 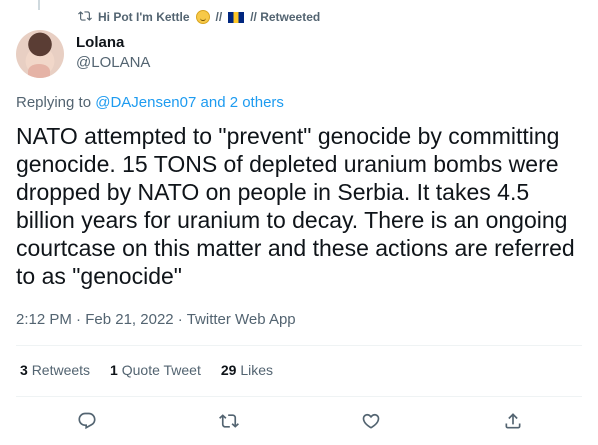 What do you see at coordinates (161, 370) in the screenshot?
I see `quotes-label: Quote Tweet` at bounding box center [161, 370].